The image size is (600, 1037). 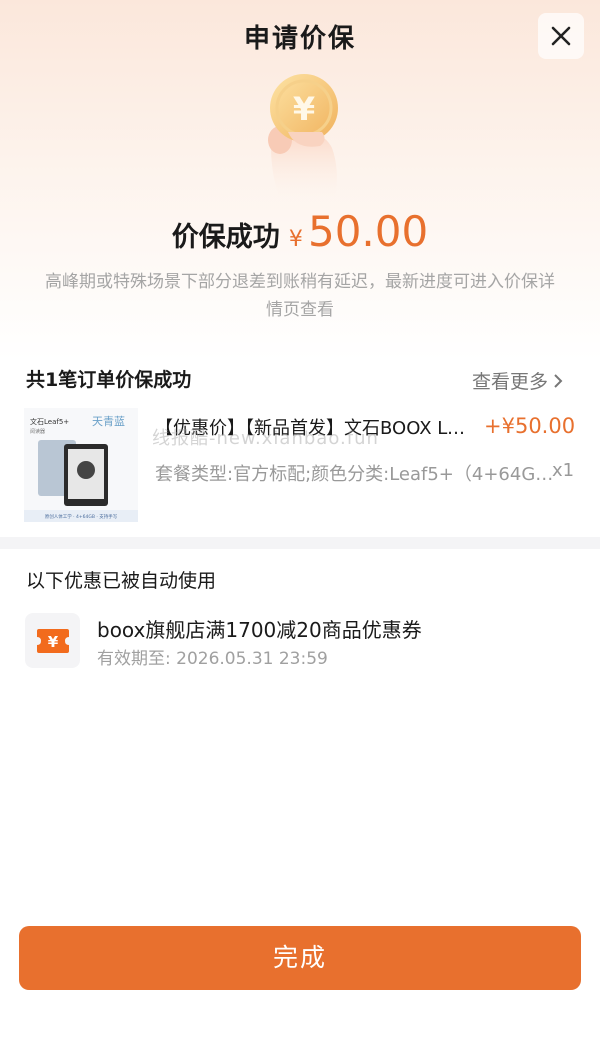 I want to click on yen-coupon-icon: ¥, so click(x=52, y=640).